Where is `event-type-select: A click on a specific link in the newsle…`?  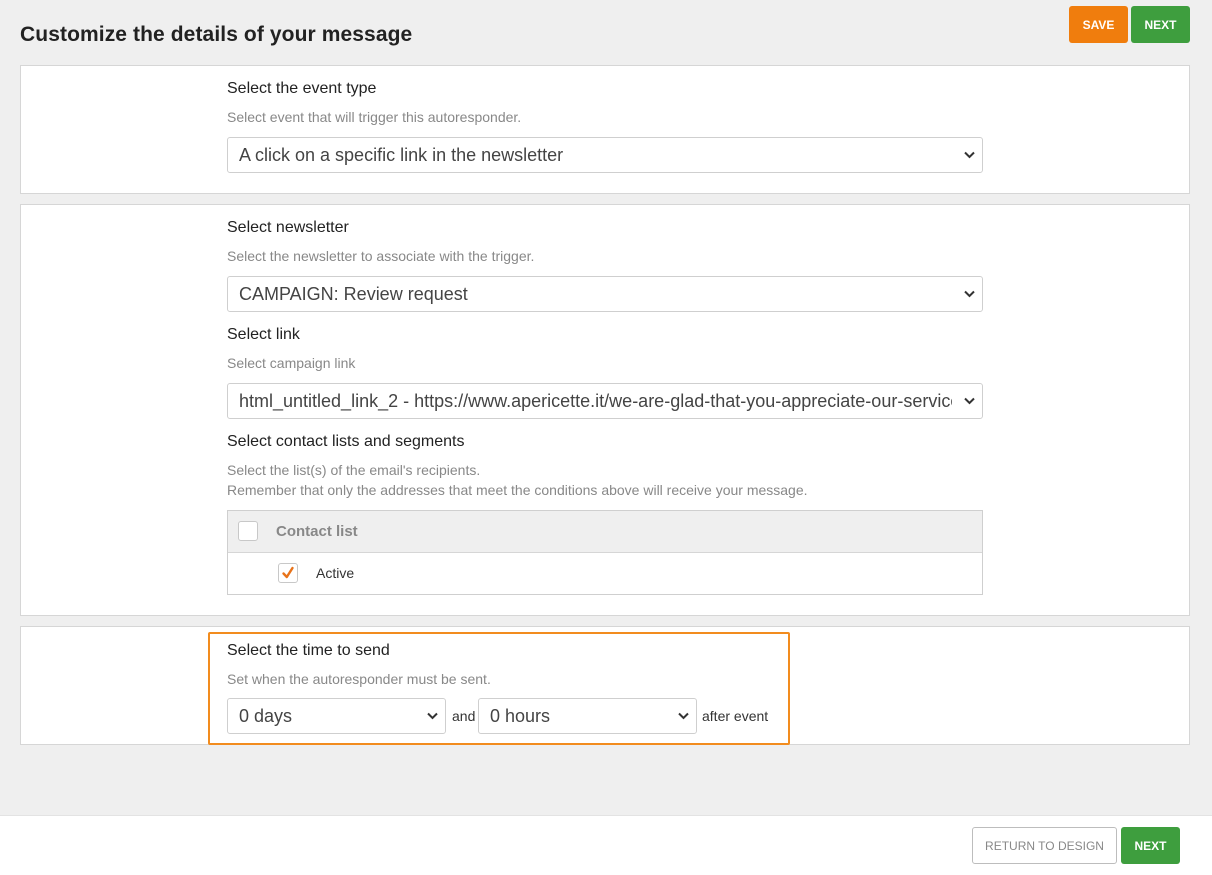 event-type-select: A click on a specific link in the newsle… is located at coordinates (605, 155).